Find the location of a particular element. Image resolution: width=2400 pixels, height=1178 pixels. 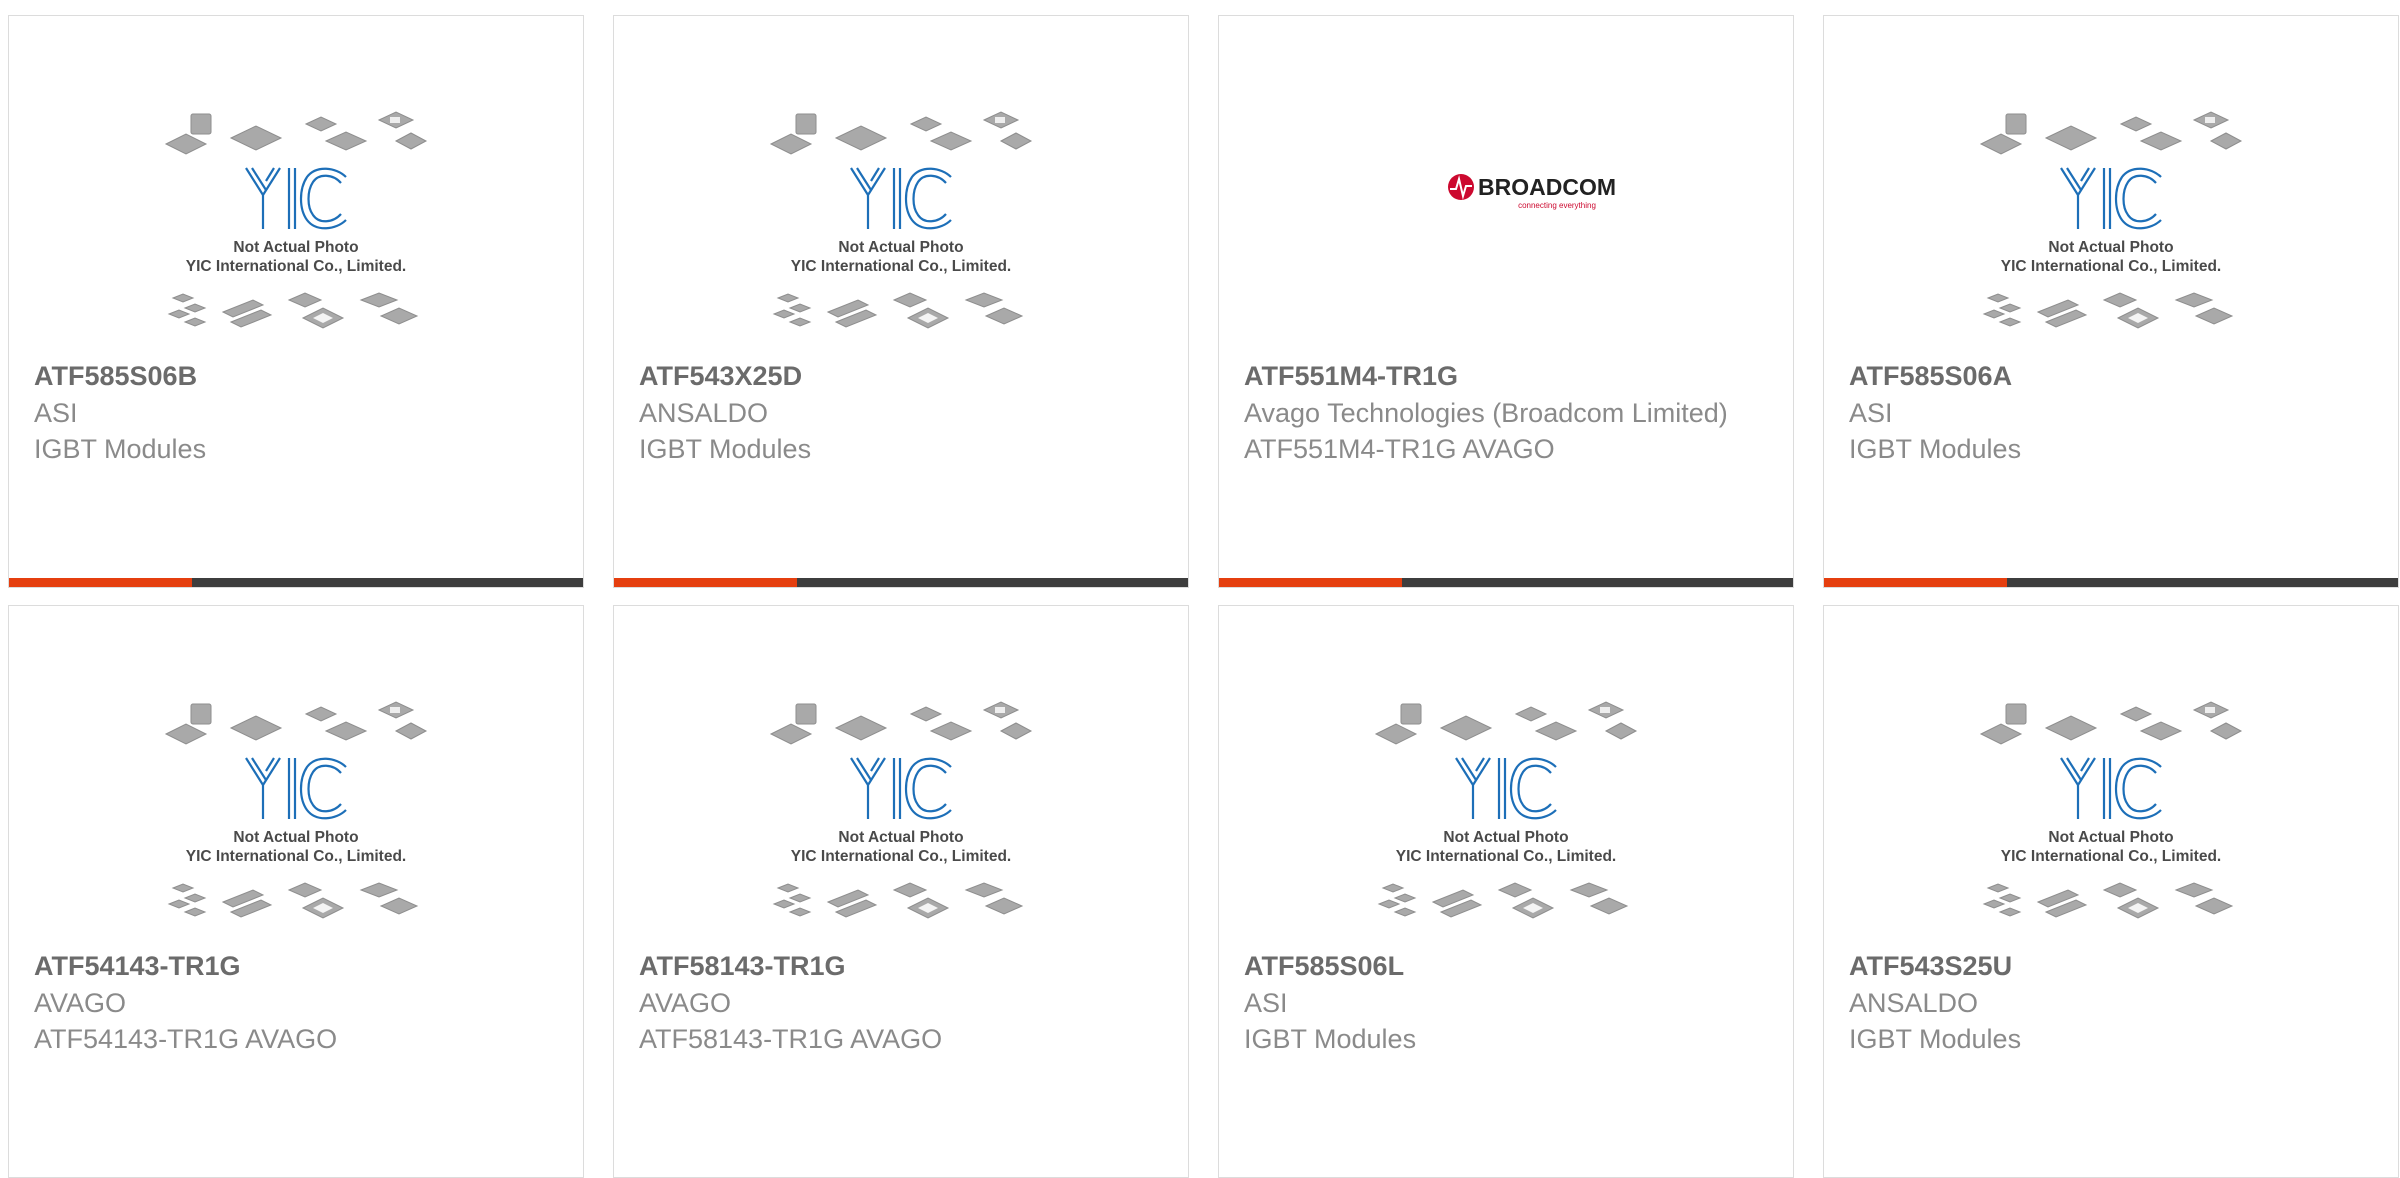

product-info: ATF54143-TR1G AVAGO ATF54143-TR1G AVAGO is located at coordinates (296, 1002).